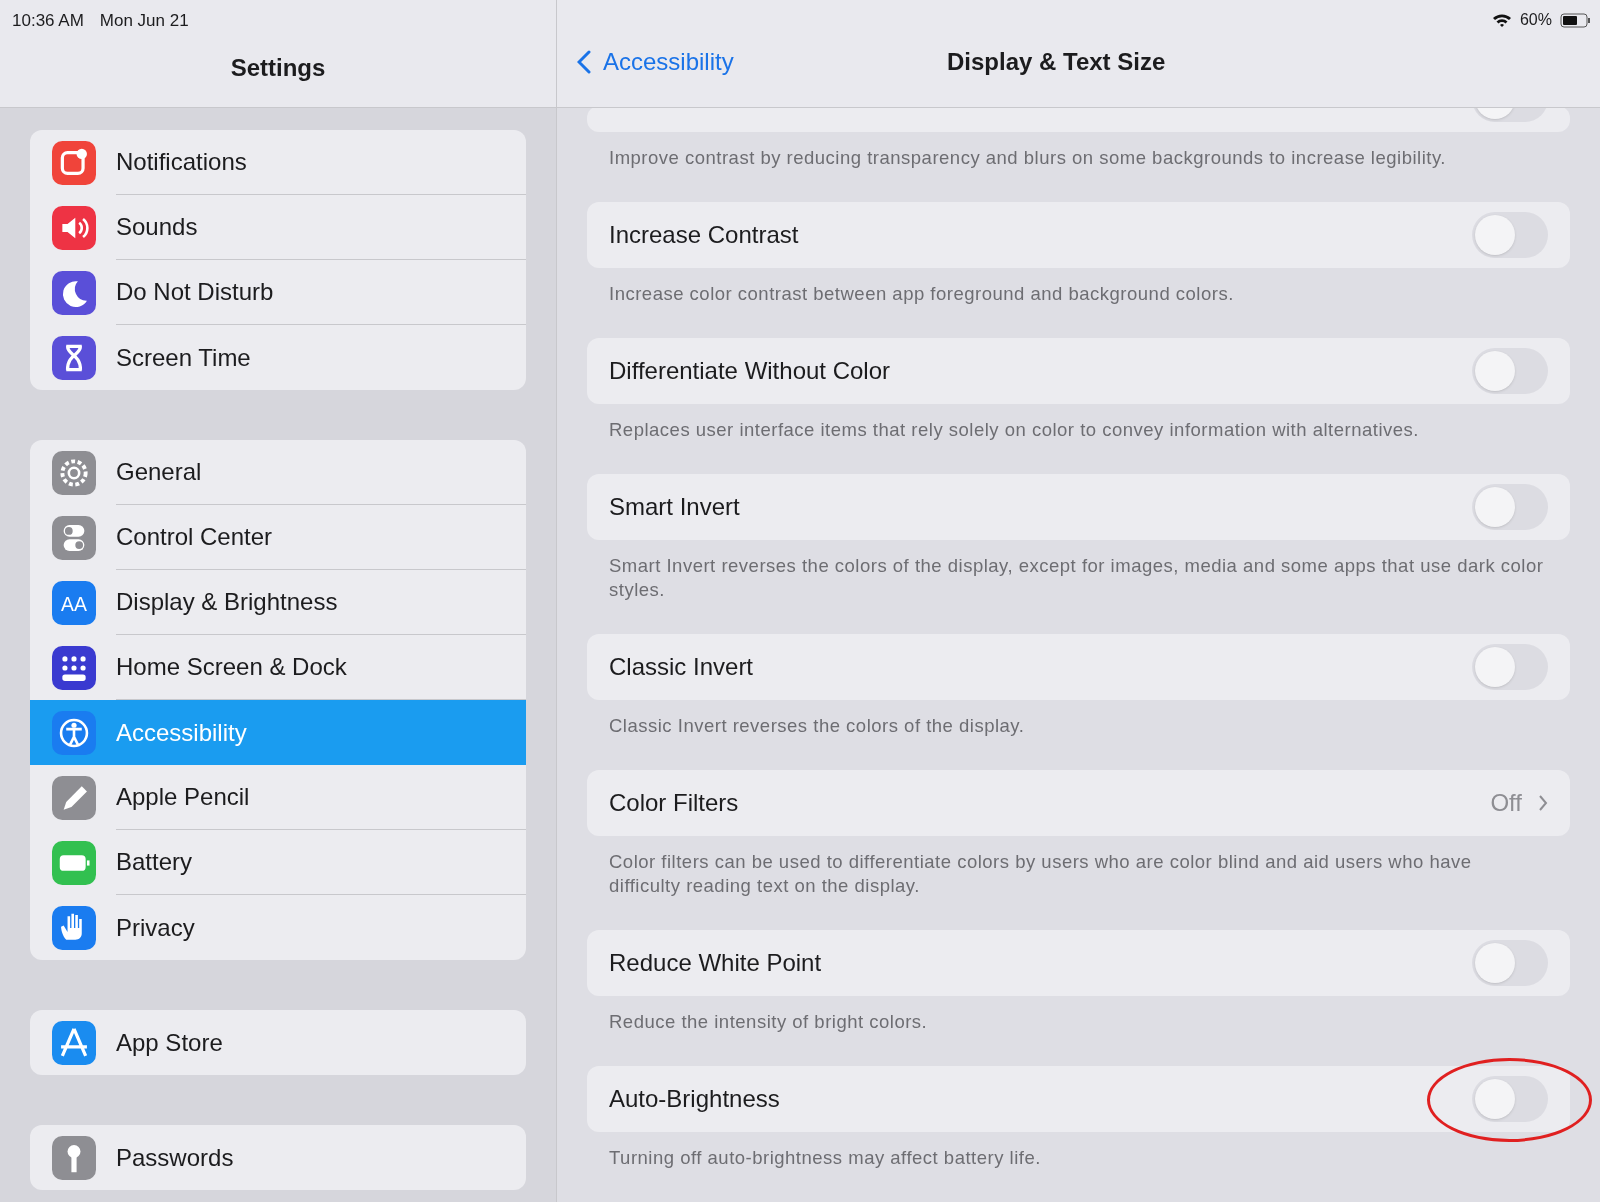 This screenshot has height=1202, width=1600. Describe the element at coordinates (1078, 667) in the screenshot. I see `setting-row: Classic Invert` at that location.